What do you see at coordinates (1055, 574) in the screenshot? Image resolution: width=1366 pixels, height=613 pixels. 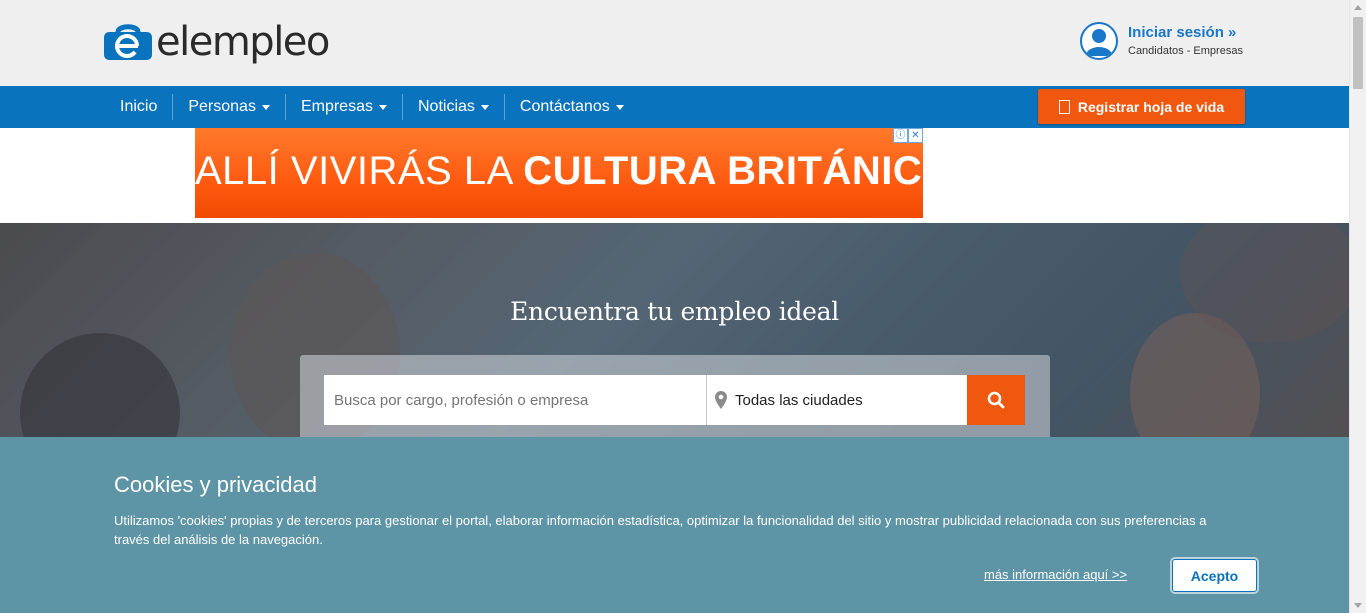 I see `more-info-link: más información aquí >>` at bounding box center [1055, 574].